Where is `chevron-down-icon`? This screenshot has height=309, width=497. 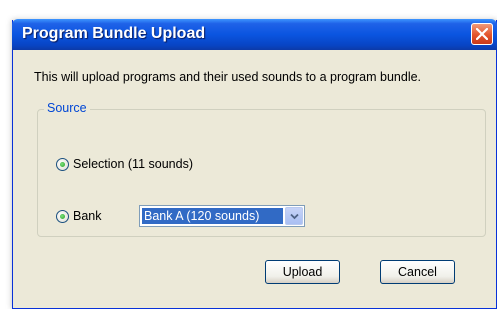
chevron-down-icon is located at coordinates (294, 216).